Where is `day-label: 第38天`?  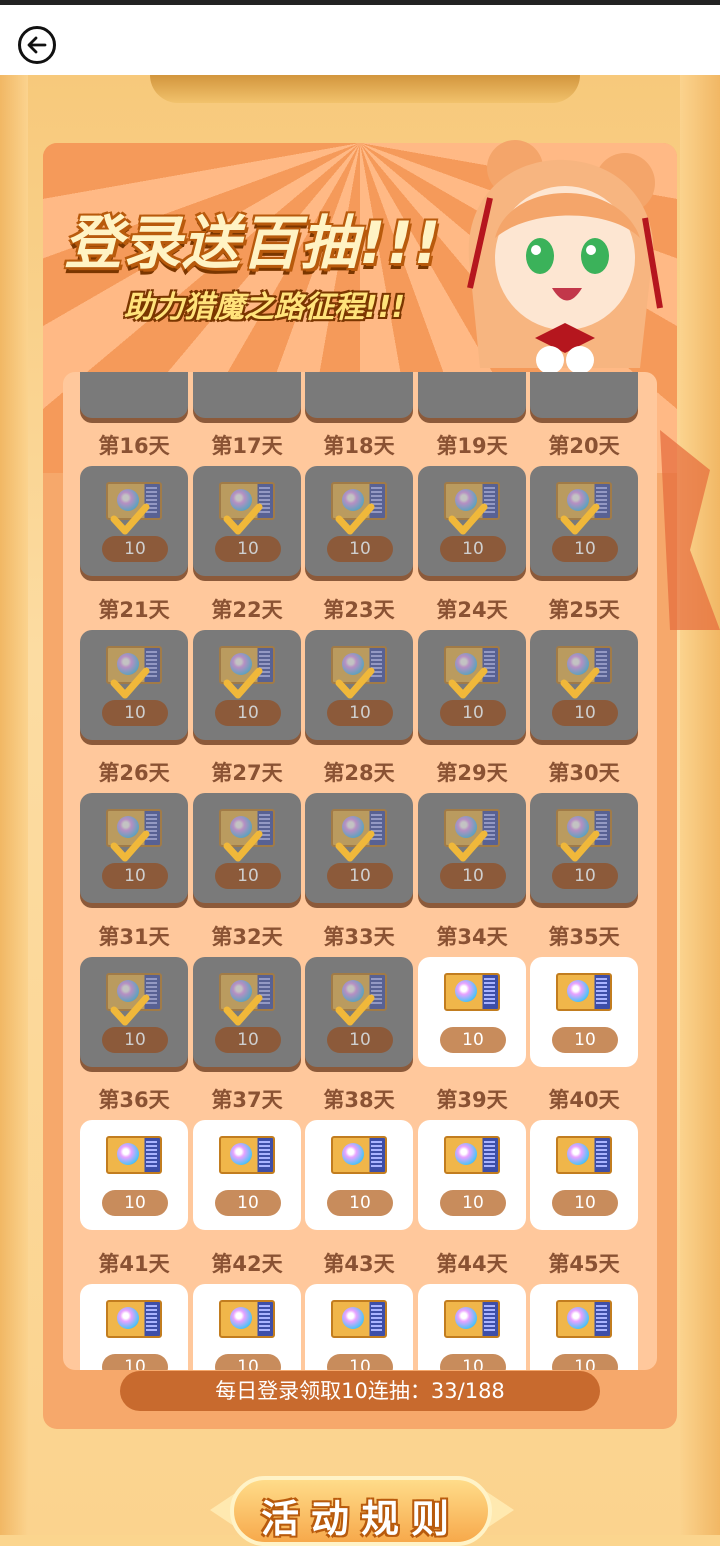 day-label: 第38天 is located at coordinates (359, 1100).